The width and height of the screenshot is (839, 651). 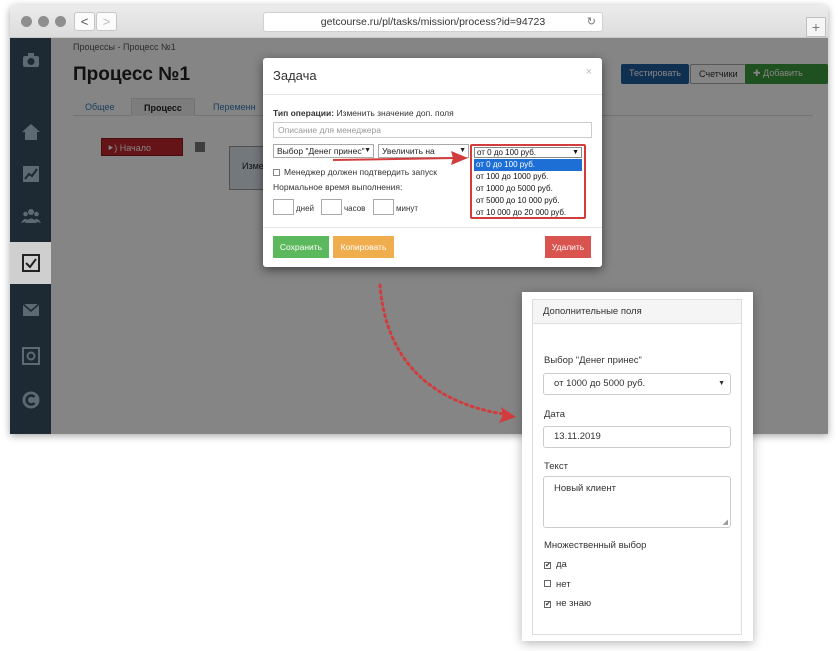 I want to click on chevron-down-icon: ▼, so click(x=721, y=383).